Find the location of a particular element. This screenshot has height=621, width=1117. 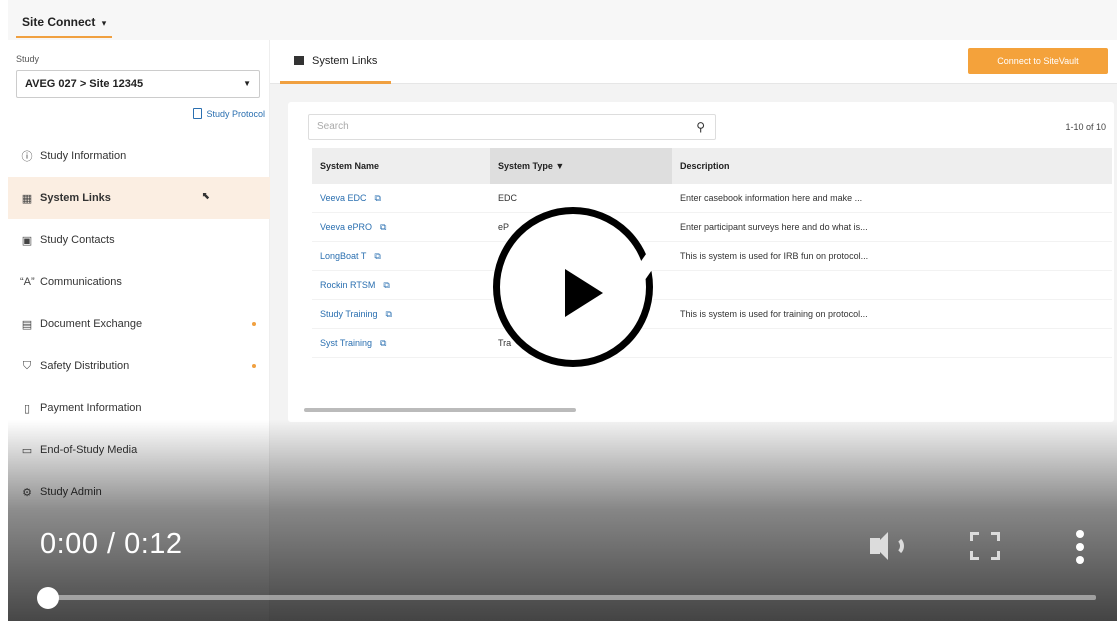

study-protocol-link: Study Protocol is located at coordinates (229, 113).